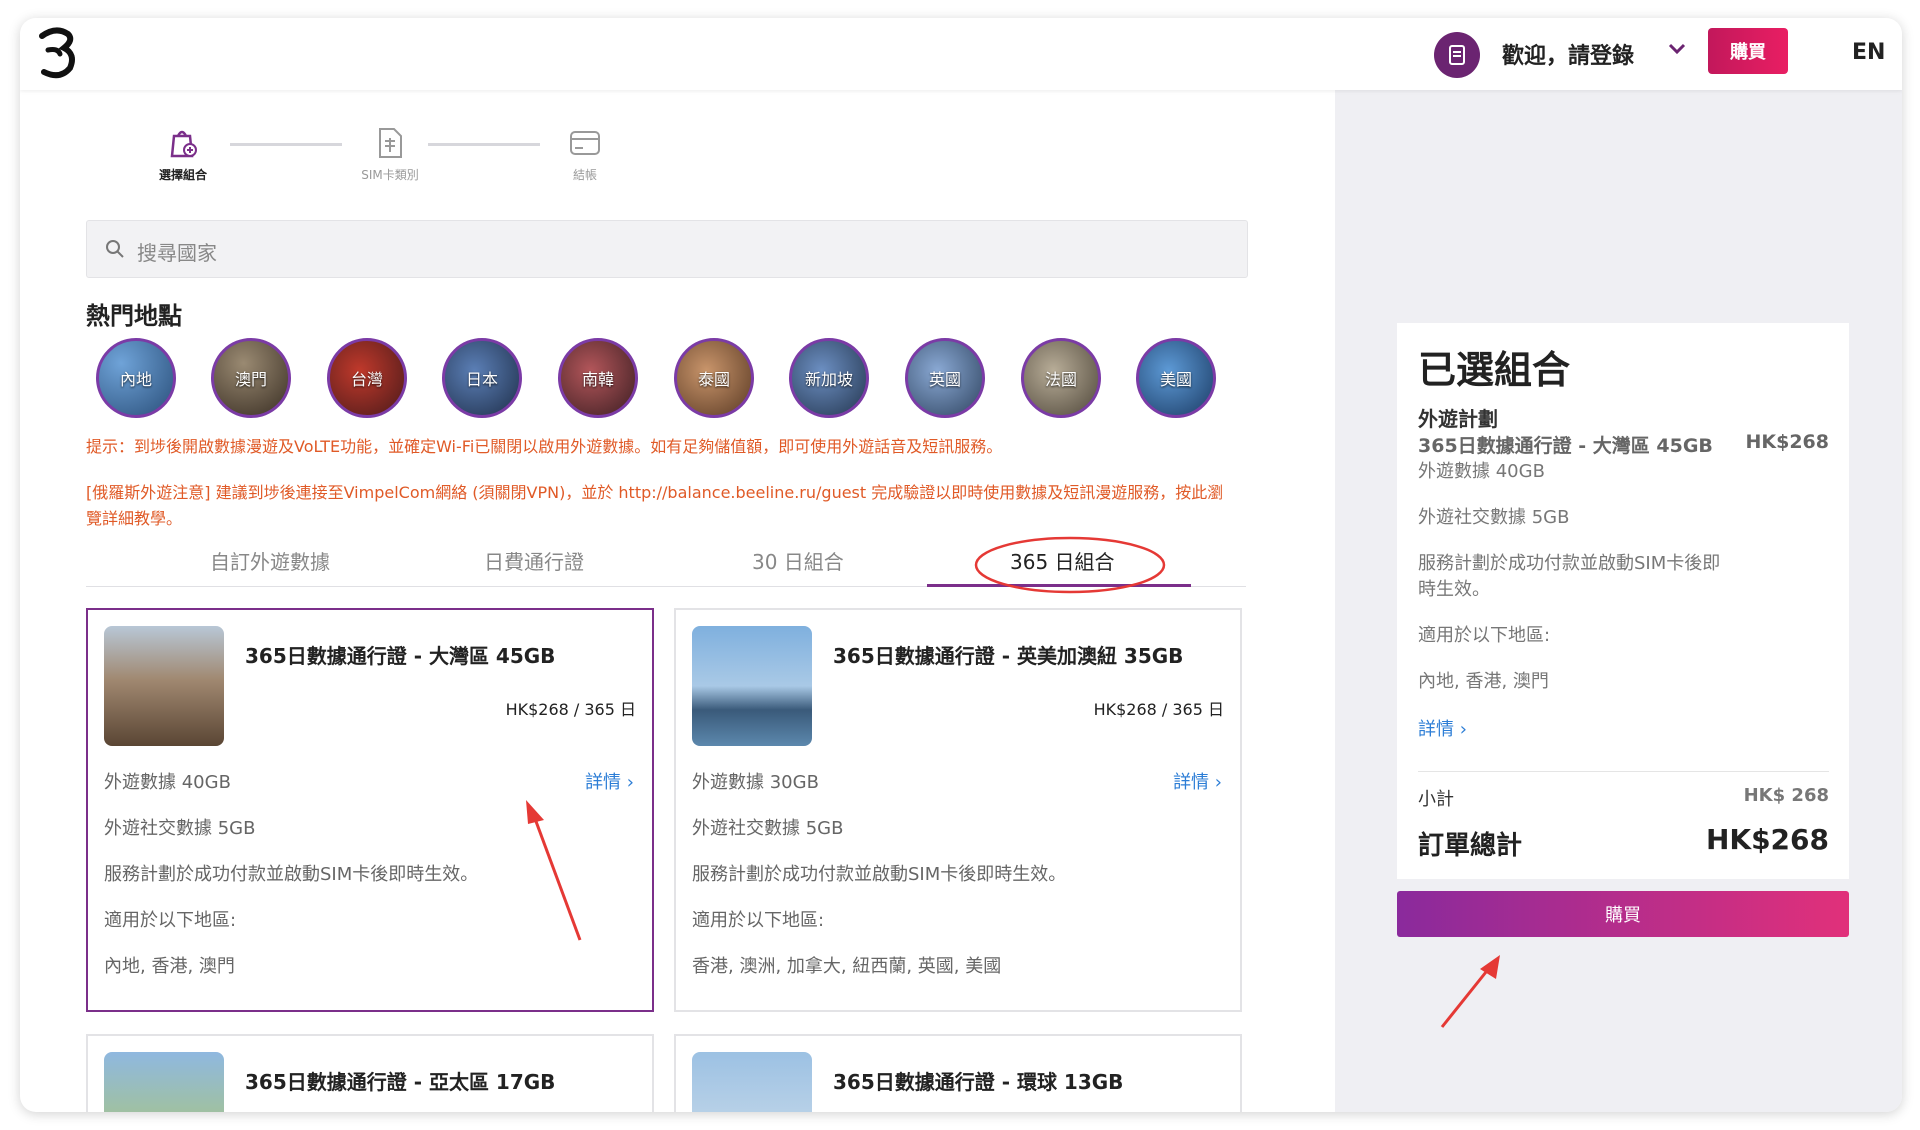  Describe the element at coordinates (1565, 446) in the screenshot. I see `summary-item-name: 365日數據通行證 - 大灣區 45GB` at that location.